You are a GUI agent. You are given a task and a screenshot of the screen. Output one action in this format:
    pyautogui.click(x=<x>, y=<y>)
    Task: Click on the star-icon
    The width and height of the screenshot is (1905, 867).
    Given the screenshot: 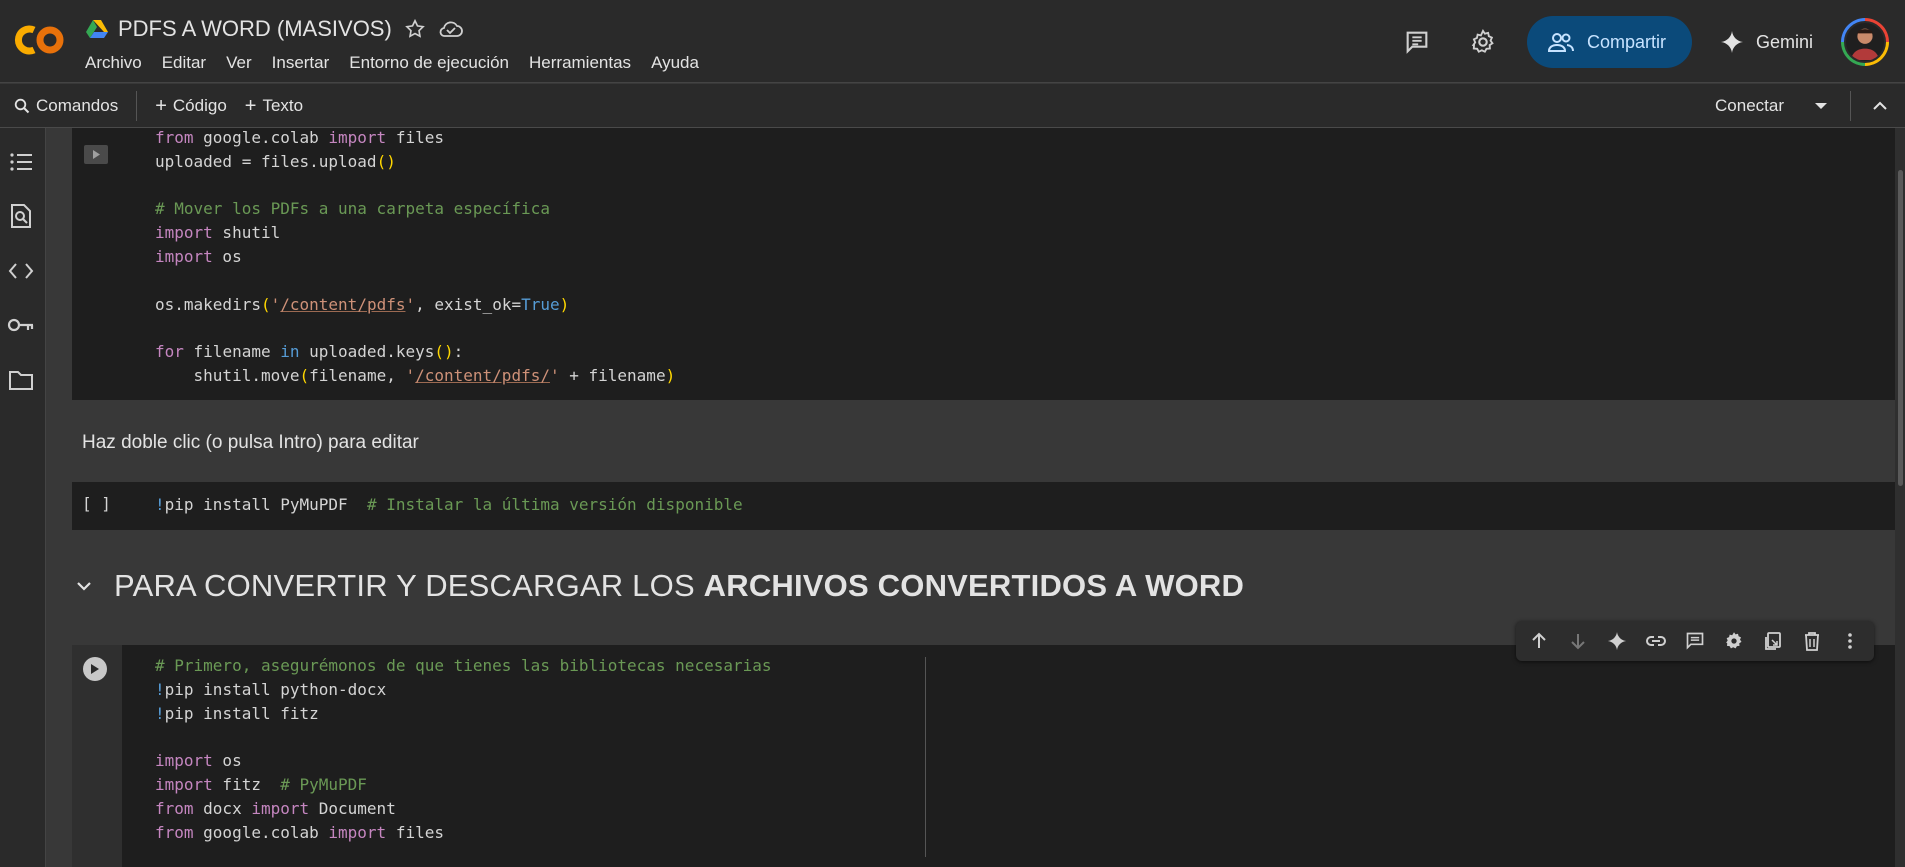 What is the action you would take?
    pyautogui.click(x=415, y=29)
    